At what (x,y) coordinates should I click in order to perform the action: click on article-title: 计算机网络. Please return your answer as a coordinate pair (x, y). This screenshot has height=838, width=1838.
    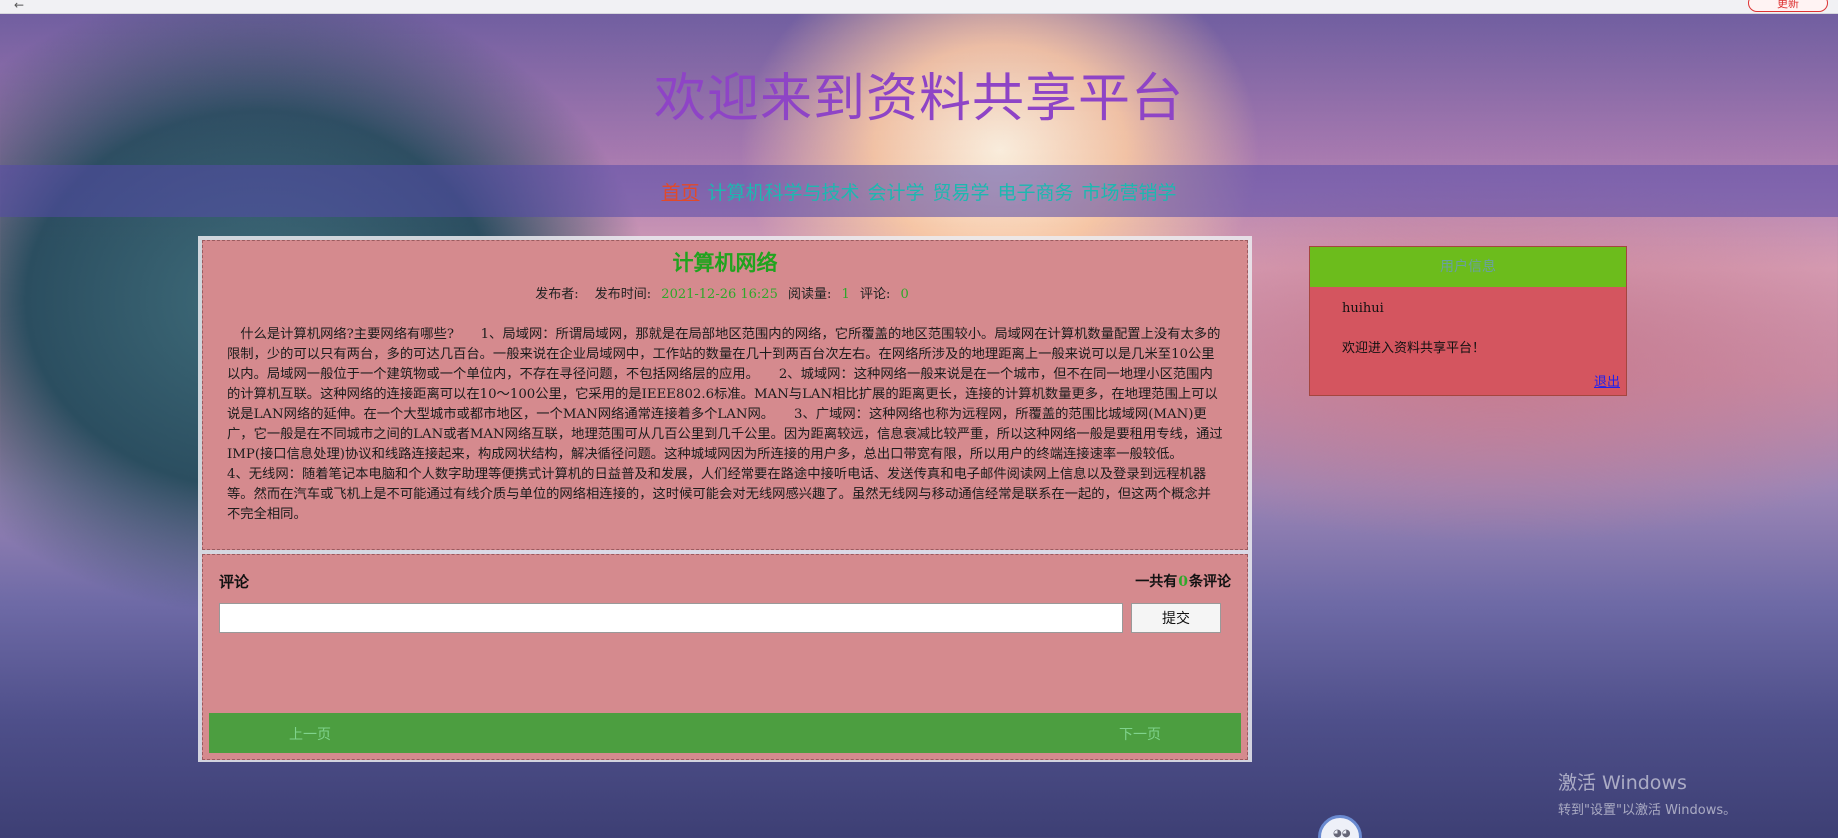
    Looking at the image, I should click on (725, 263).